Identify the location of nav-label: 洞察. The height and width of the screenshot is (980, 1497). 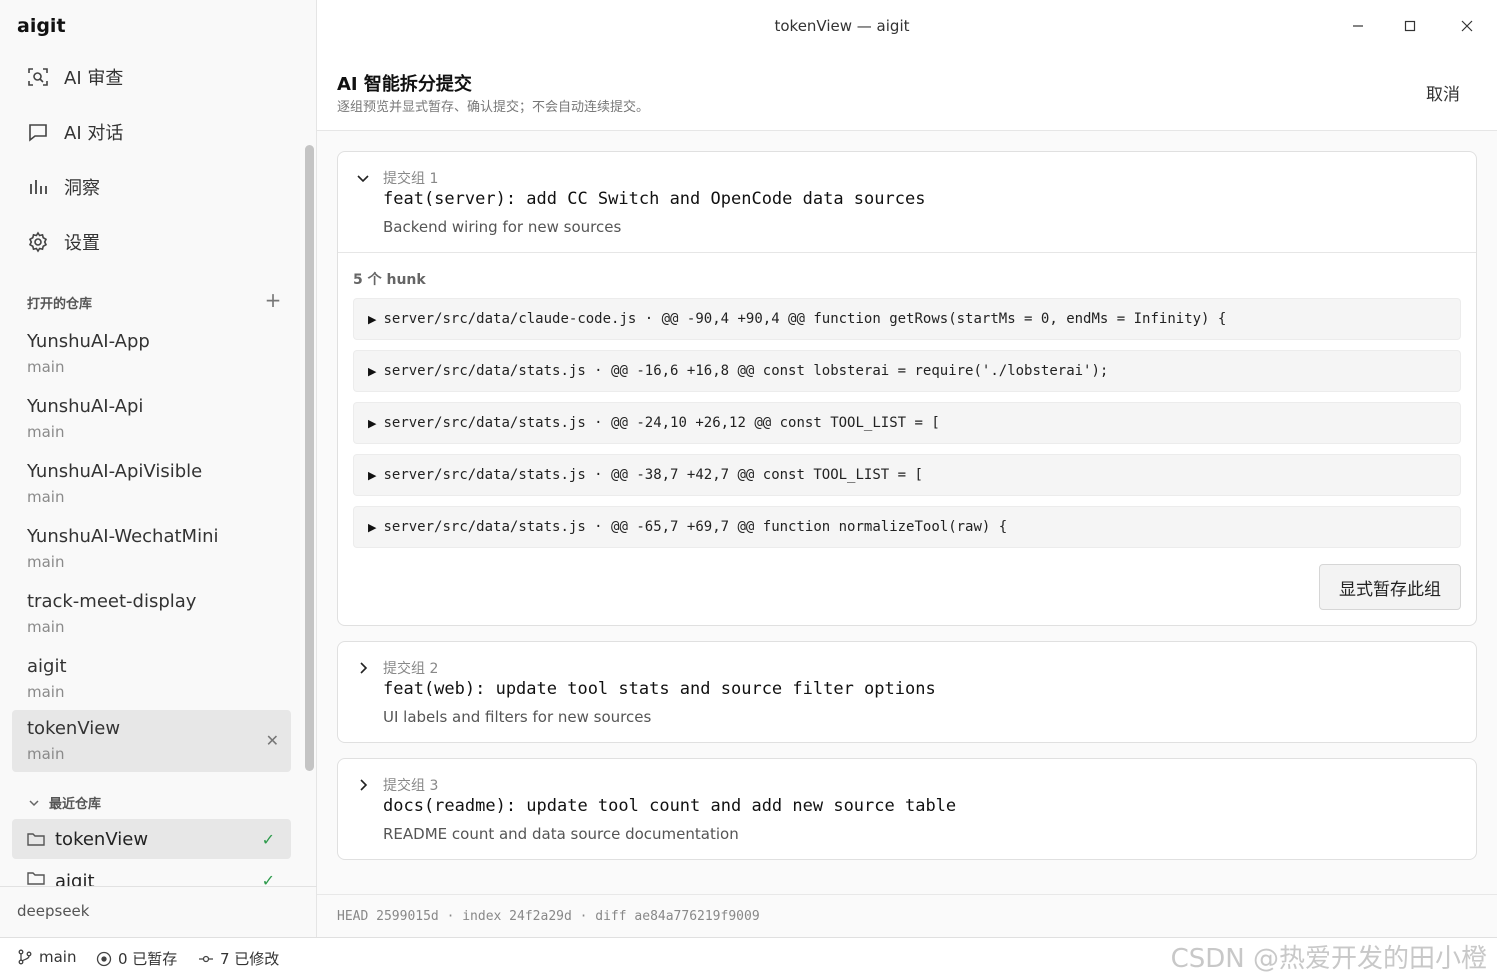
(82, 188).